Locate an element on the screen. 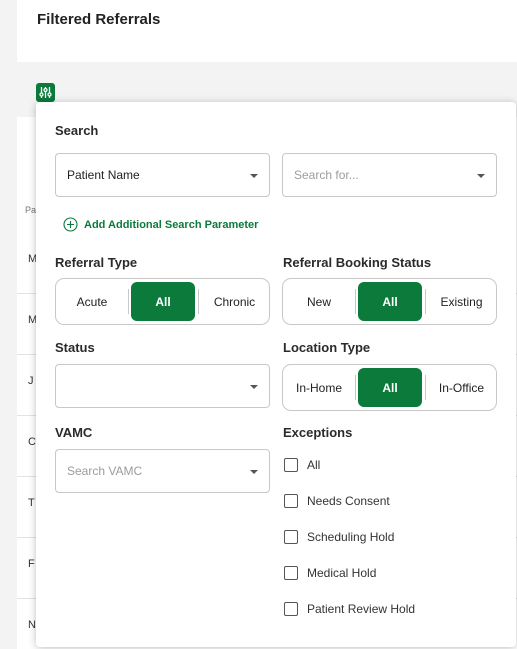  exception-option-label: Scheduling Hold is located at coordinates (351, 537).